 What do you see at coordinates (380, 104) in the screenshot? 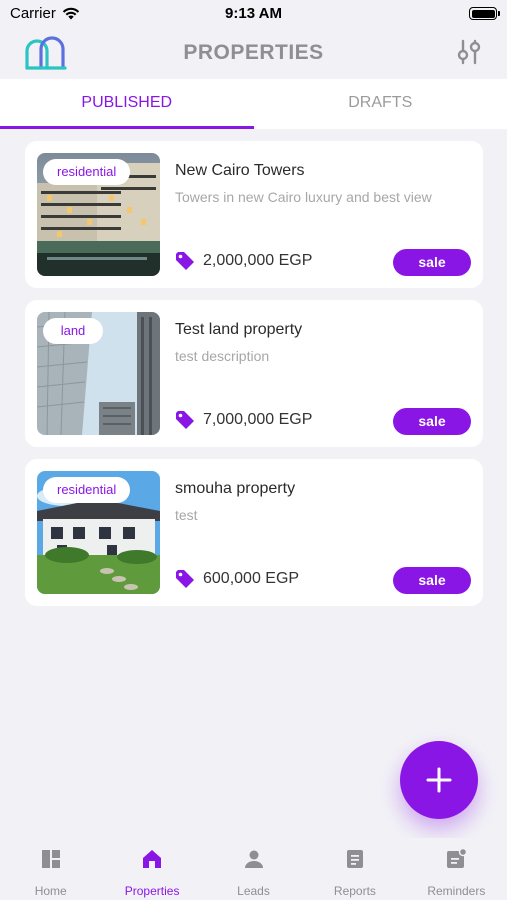
I see `tab-drafts: DRAFTS` at bounding box center [380, 104].